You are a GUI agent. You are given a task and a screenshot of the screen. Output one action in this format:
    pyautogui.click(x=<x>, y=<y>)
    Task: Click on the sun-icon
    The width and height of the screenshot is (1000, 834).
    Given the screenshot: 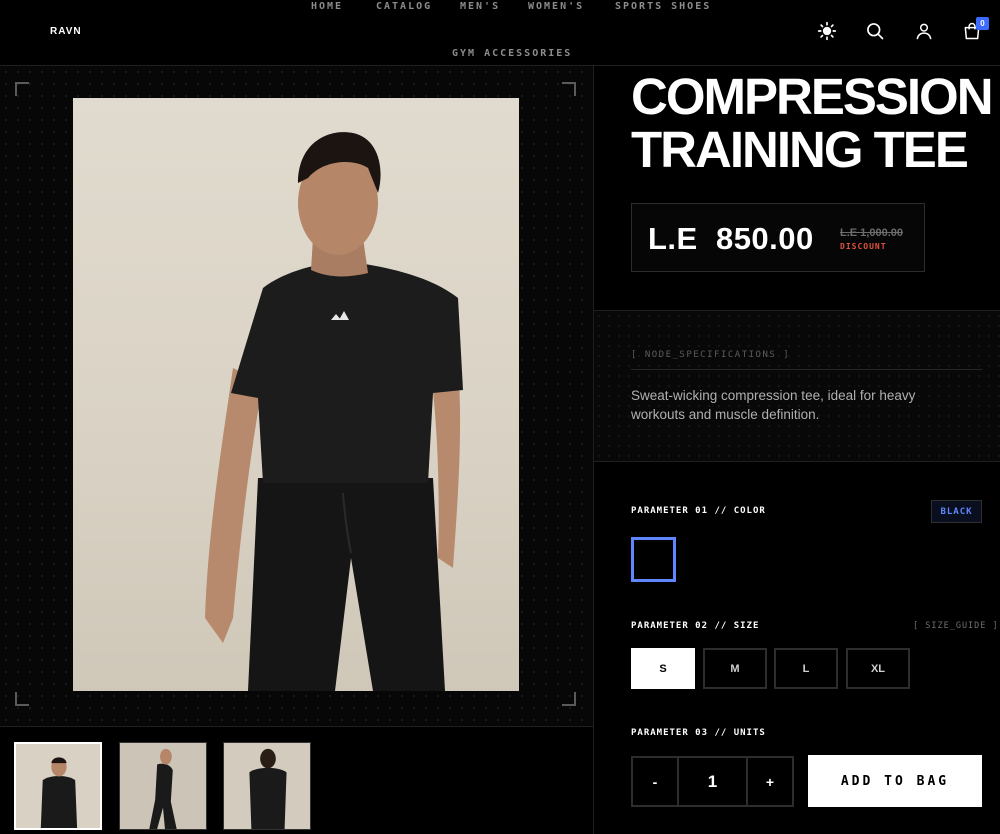 What is the action you would take?
    pyautogui.click(x=827, y=31)
    